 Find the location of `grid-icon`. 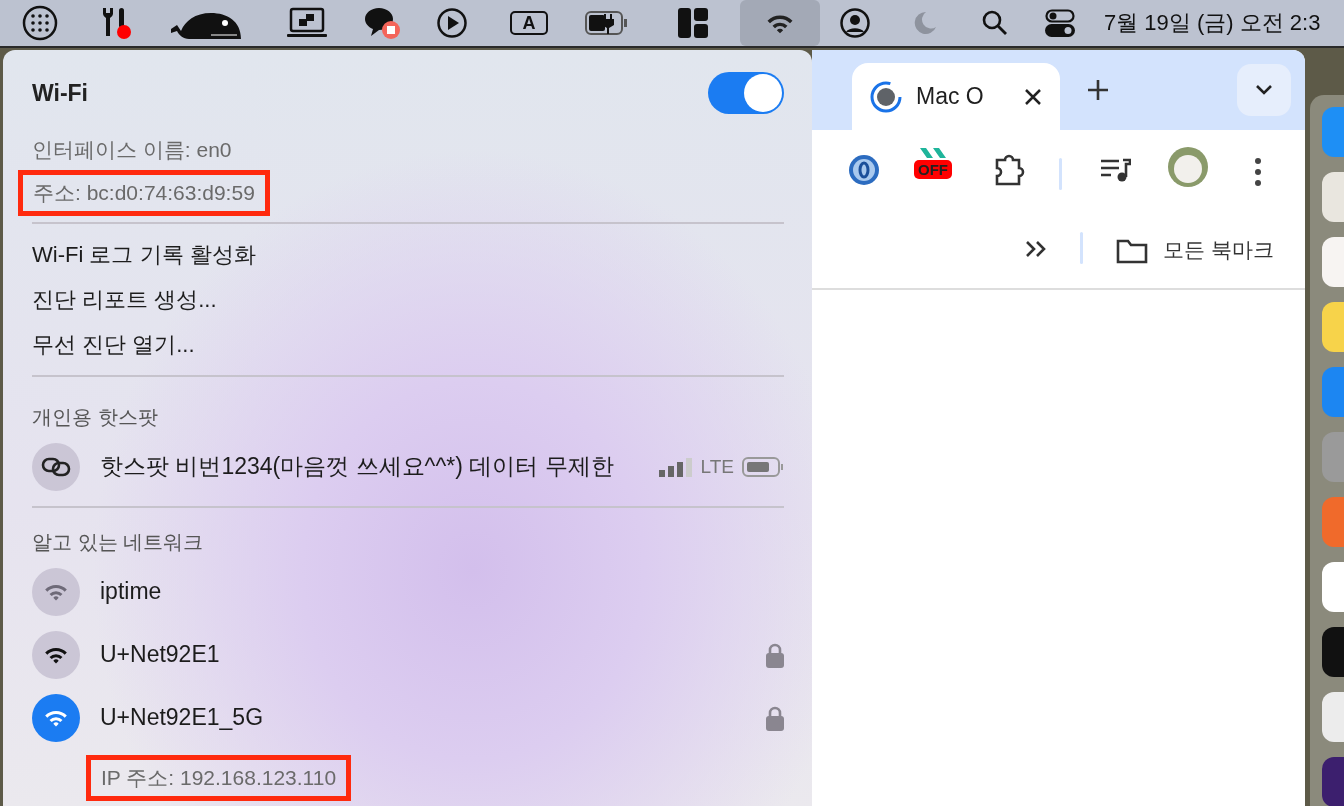

grid-icon is located at coordinates (40, 23).